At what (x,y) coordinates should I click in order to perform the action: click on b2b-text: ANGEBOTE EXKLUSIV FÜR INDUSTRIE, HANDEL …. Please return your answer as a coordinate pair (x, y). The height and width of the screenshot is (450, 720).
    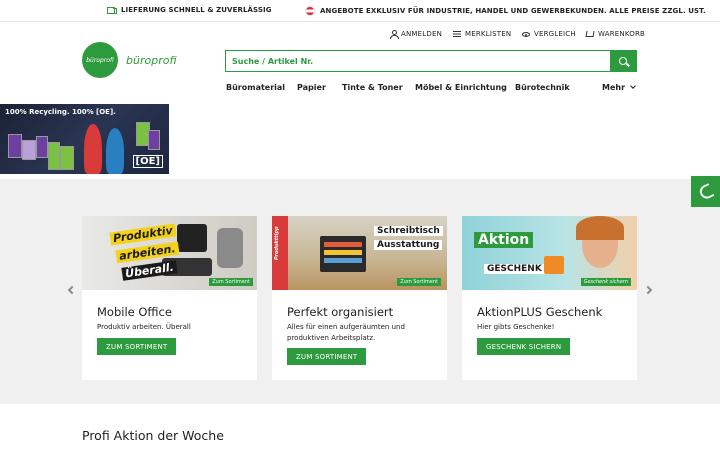
    Looking at the image, I should click on (513, 11).